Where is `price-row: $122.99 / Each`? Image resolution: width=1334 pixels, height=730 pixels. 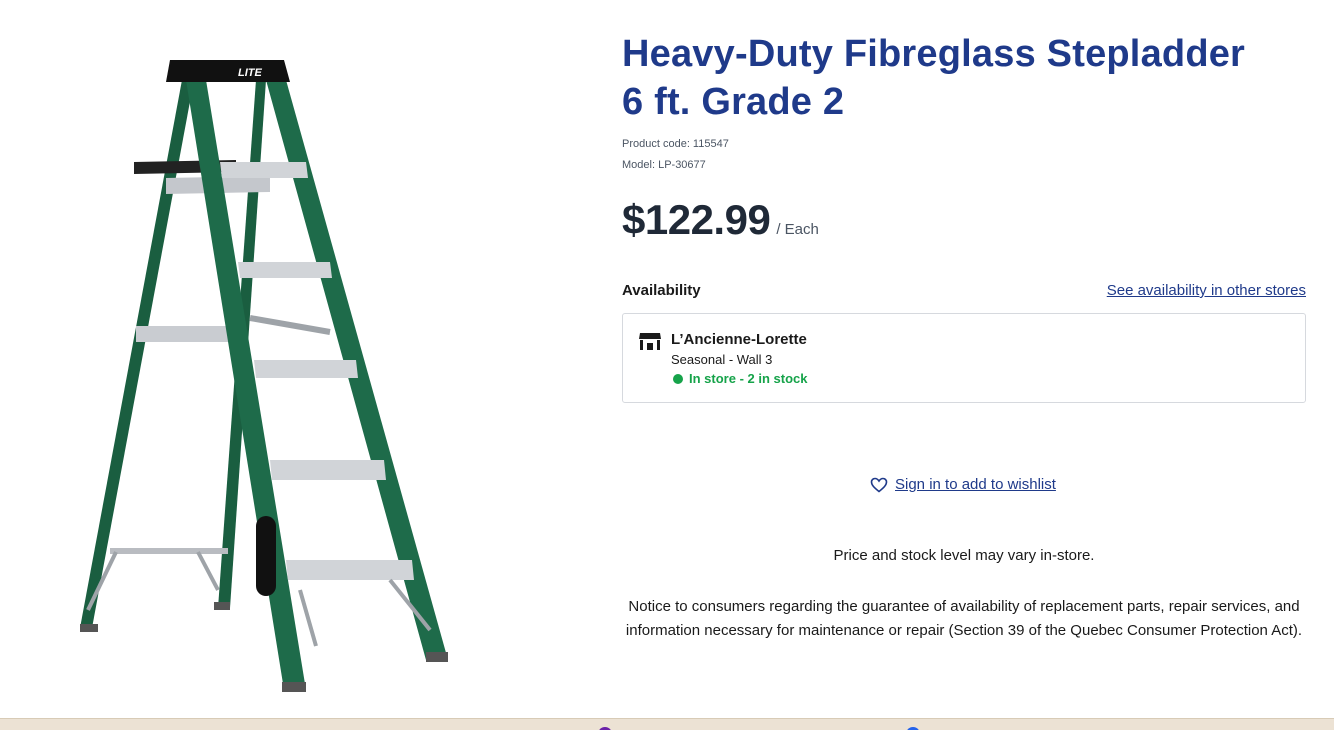
price-row: $122.99 / Each is located at coordinates (964, 220).